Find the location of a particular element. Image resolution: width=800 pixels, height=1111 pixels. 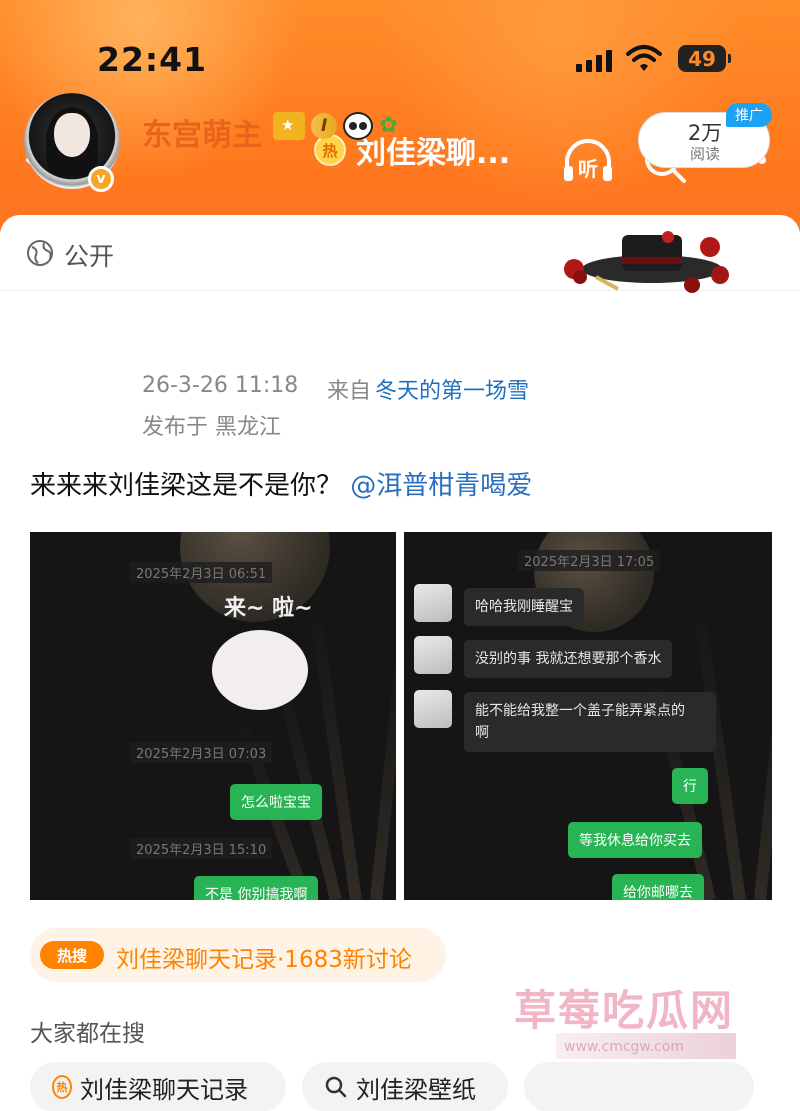

status-time: 22:41 is located at coordinates (152, 59).